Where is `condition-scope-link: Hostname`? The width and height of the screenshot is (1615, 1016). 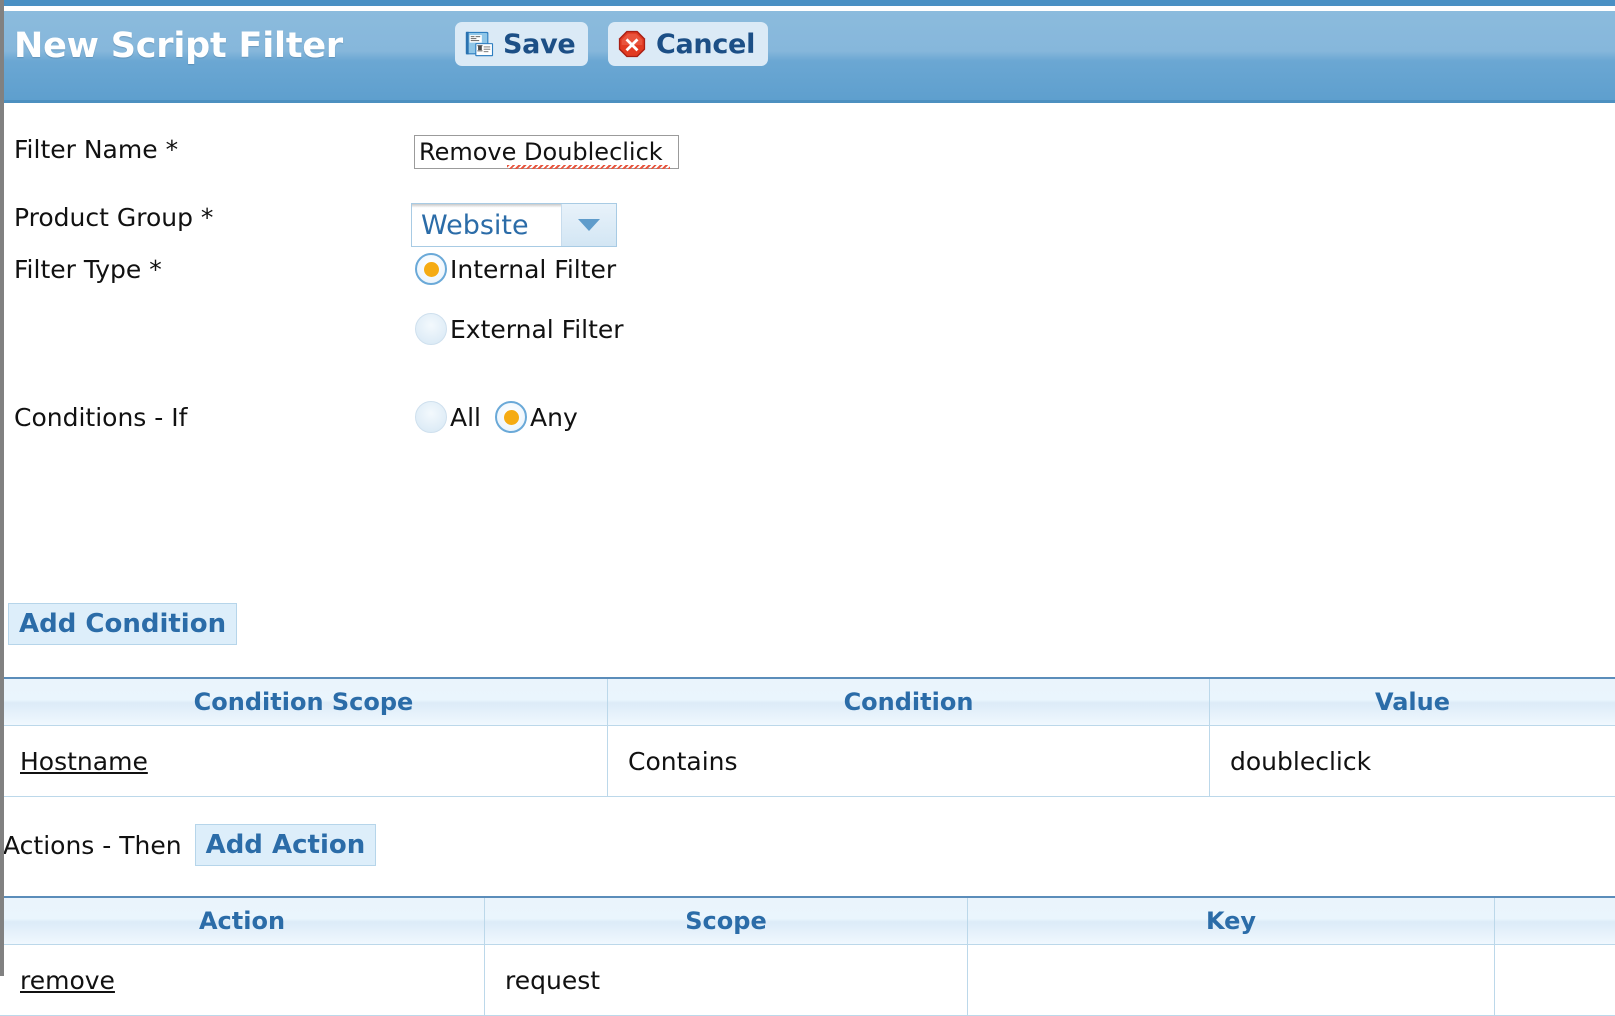
condition-scope-link: Hostname is located at coordinates (84, 761).